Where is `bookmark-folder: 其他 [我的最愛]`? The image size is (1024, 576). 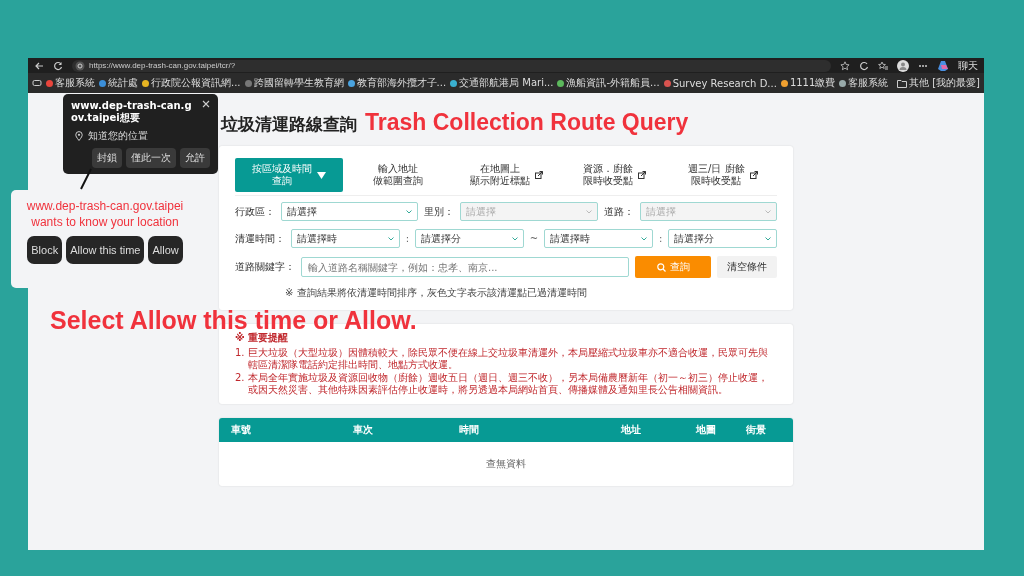 bookmark-folder: 其他 [我的最愛] is located at coordinates (938, 83).